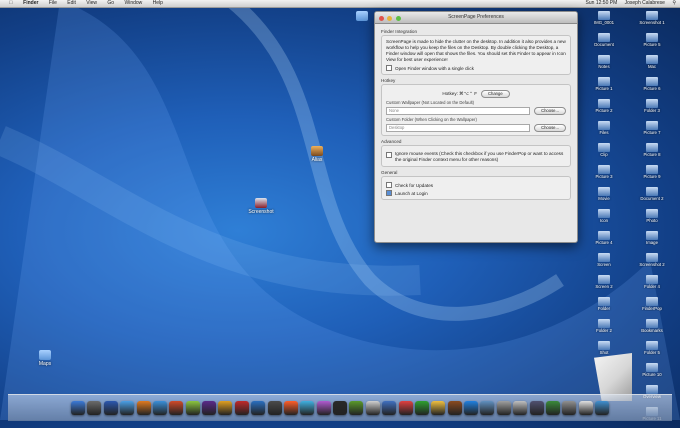 This screenshot has height=428, width=680. I want to click on desktop-file-item: Bookmarks, so click(652, 329).